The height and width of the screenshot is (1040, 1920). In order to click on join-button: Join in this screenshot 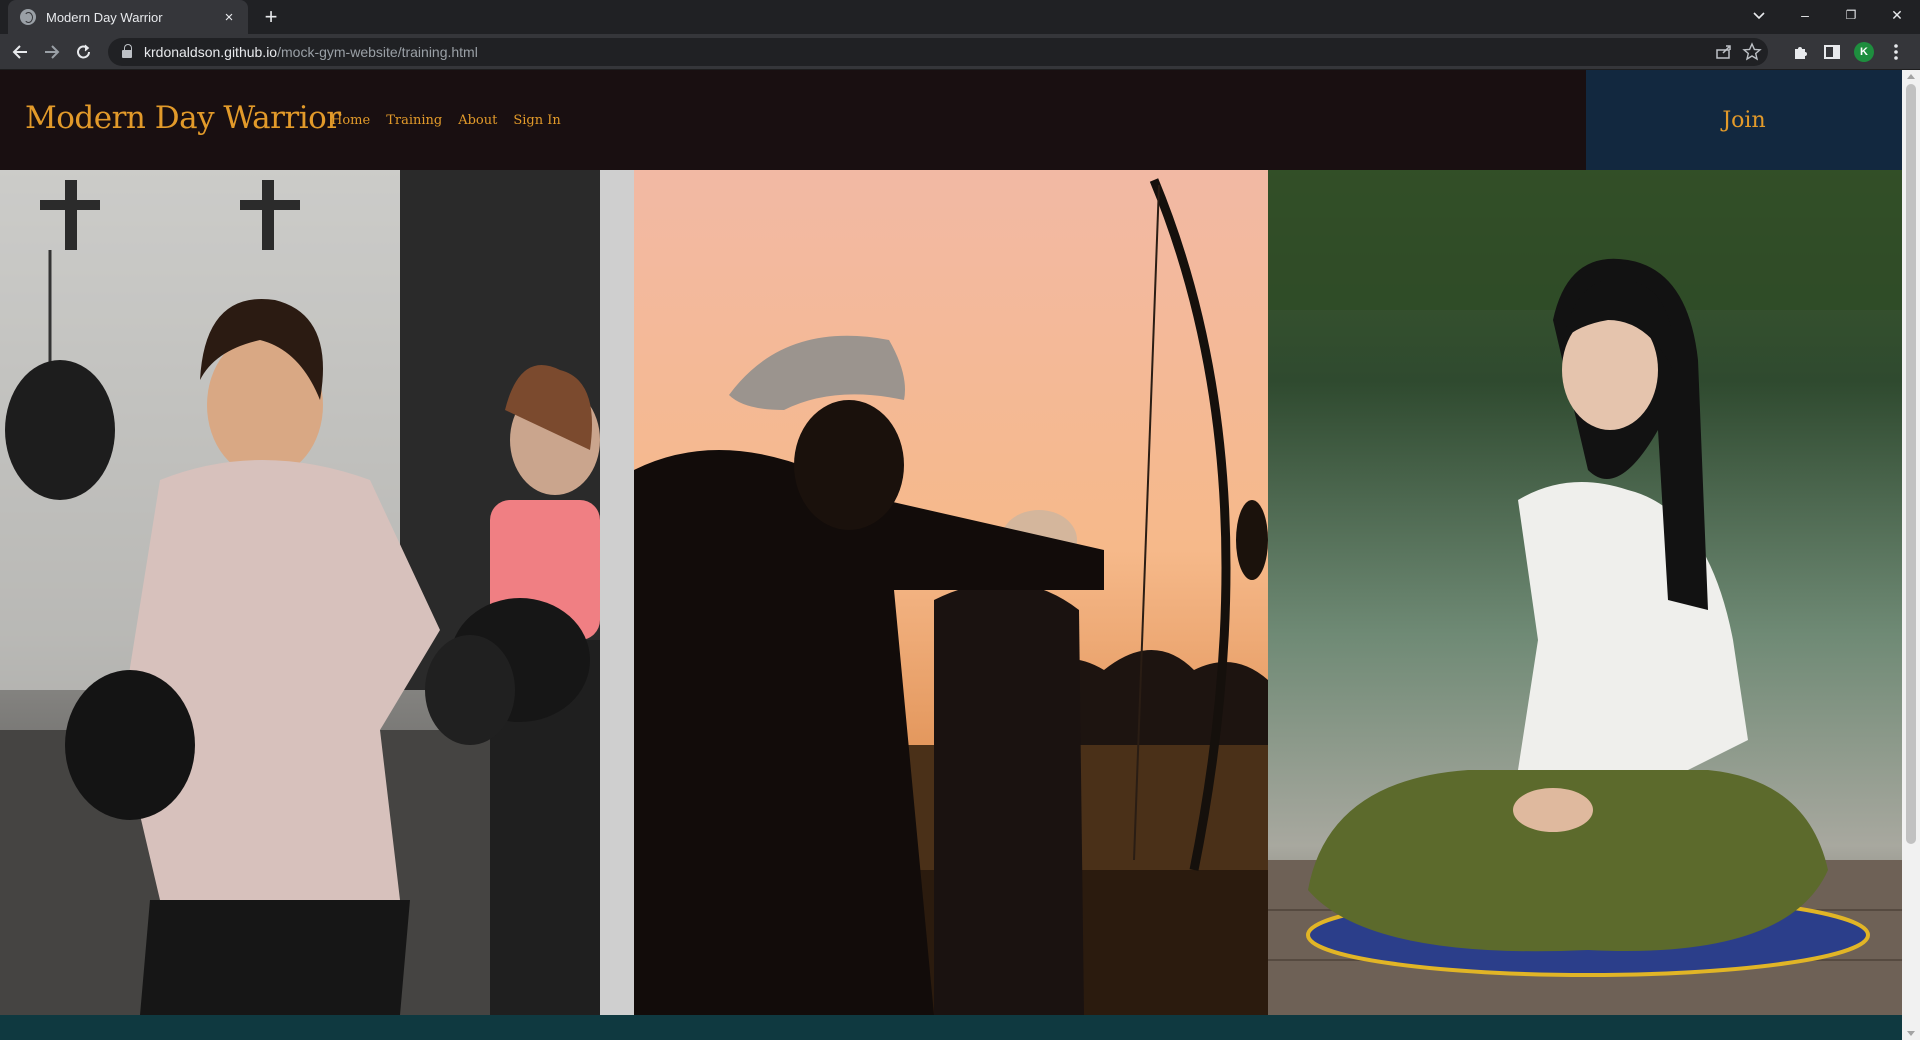, I will do `click(1744, 120)`.